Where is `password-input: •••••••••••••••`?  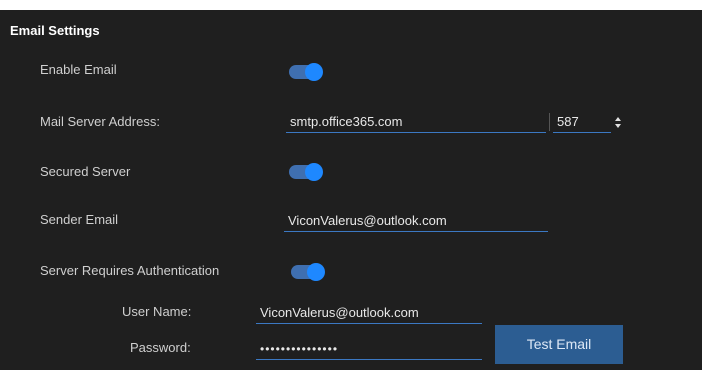 password-input: ••••••••••••••• is located at coordinates (369, 349).